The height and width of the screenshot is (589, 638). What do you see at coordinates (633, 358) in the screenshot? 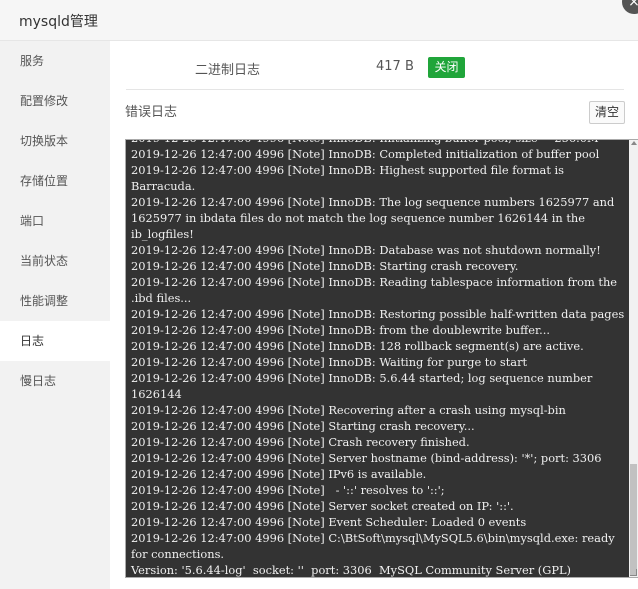
I see `log-scrollbar` at bounding box center [633, 358].